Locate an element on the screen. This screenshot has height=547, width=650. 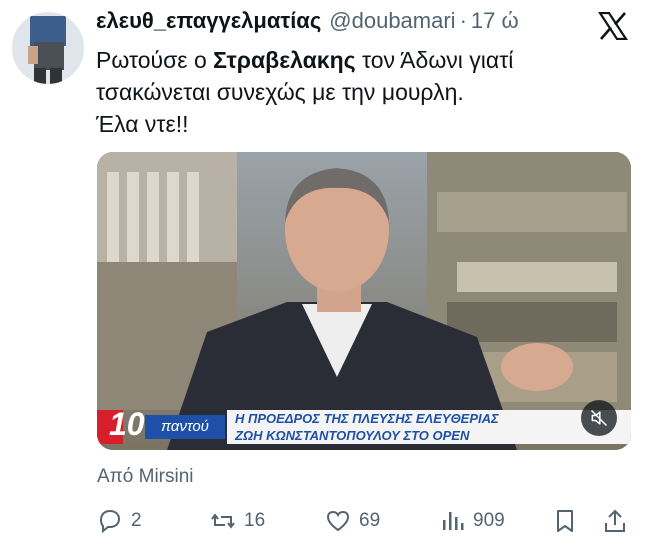
ticker-line-1: Η ΠΡΟΕΔΡΟΣ ΤΗΣ ΠΛΕΥΣΗΣ ΕΛΕΥΘΕΡΙΑΣ is located at coordinates (367, 418).